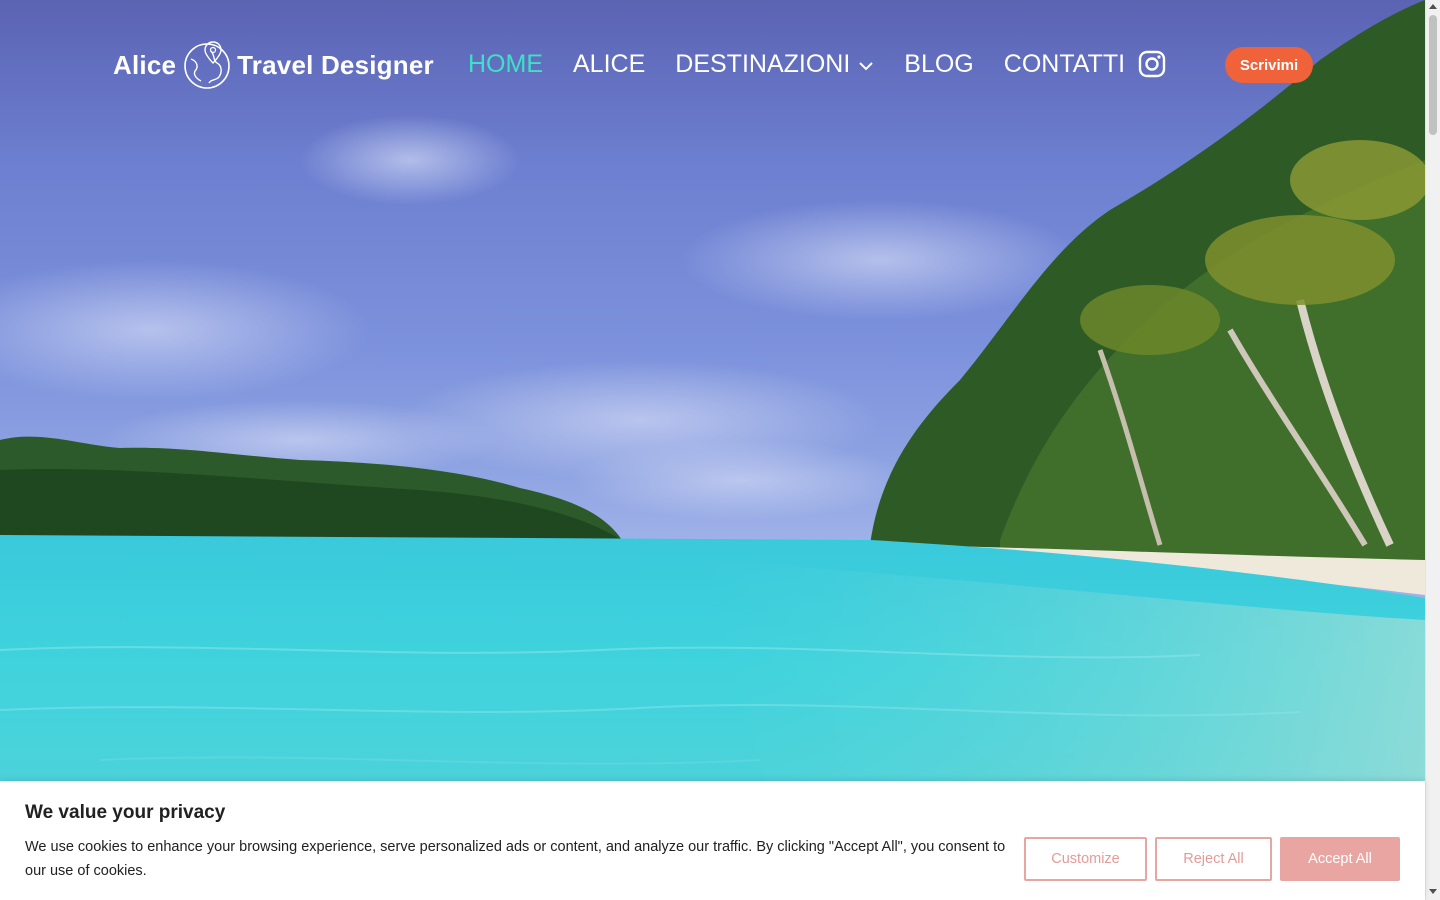 This screenshot has height=900, width=1440. What do you see at coordinates (938, 64) in the screenshot?
I see `nav-item-blog: BLOG` at bounding box center [938, 64].